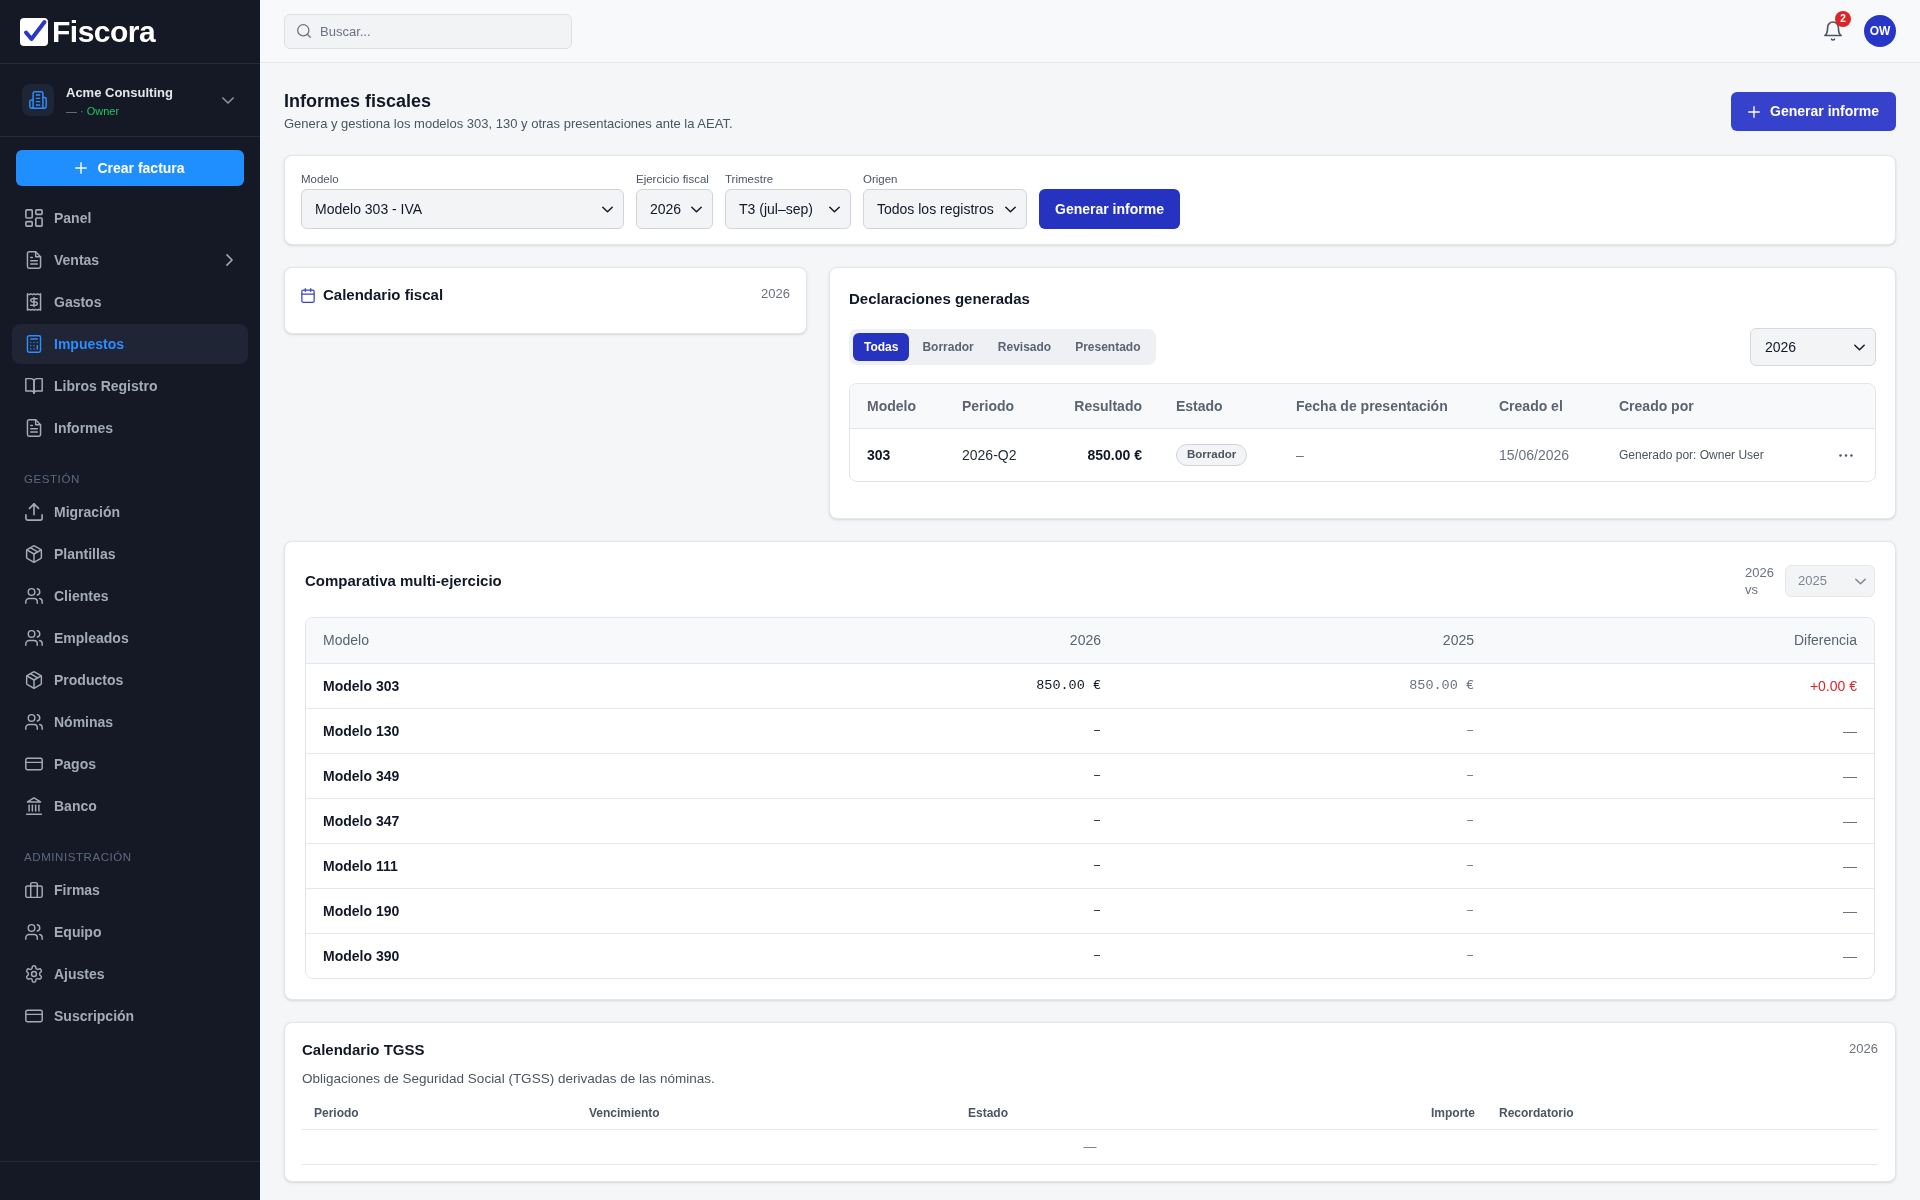 The height and width of the screenshot is (1200, 1920). Describe the element at coordinates (130, 428) in the screenshot. I see `sidebar-item: Informes` at that location.